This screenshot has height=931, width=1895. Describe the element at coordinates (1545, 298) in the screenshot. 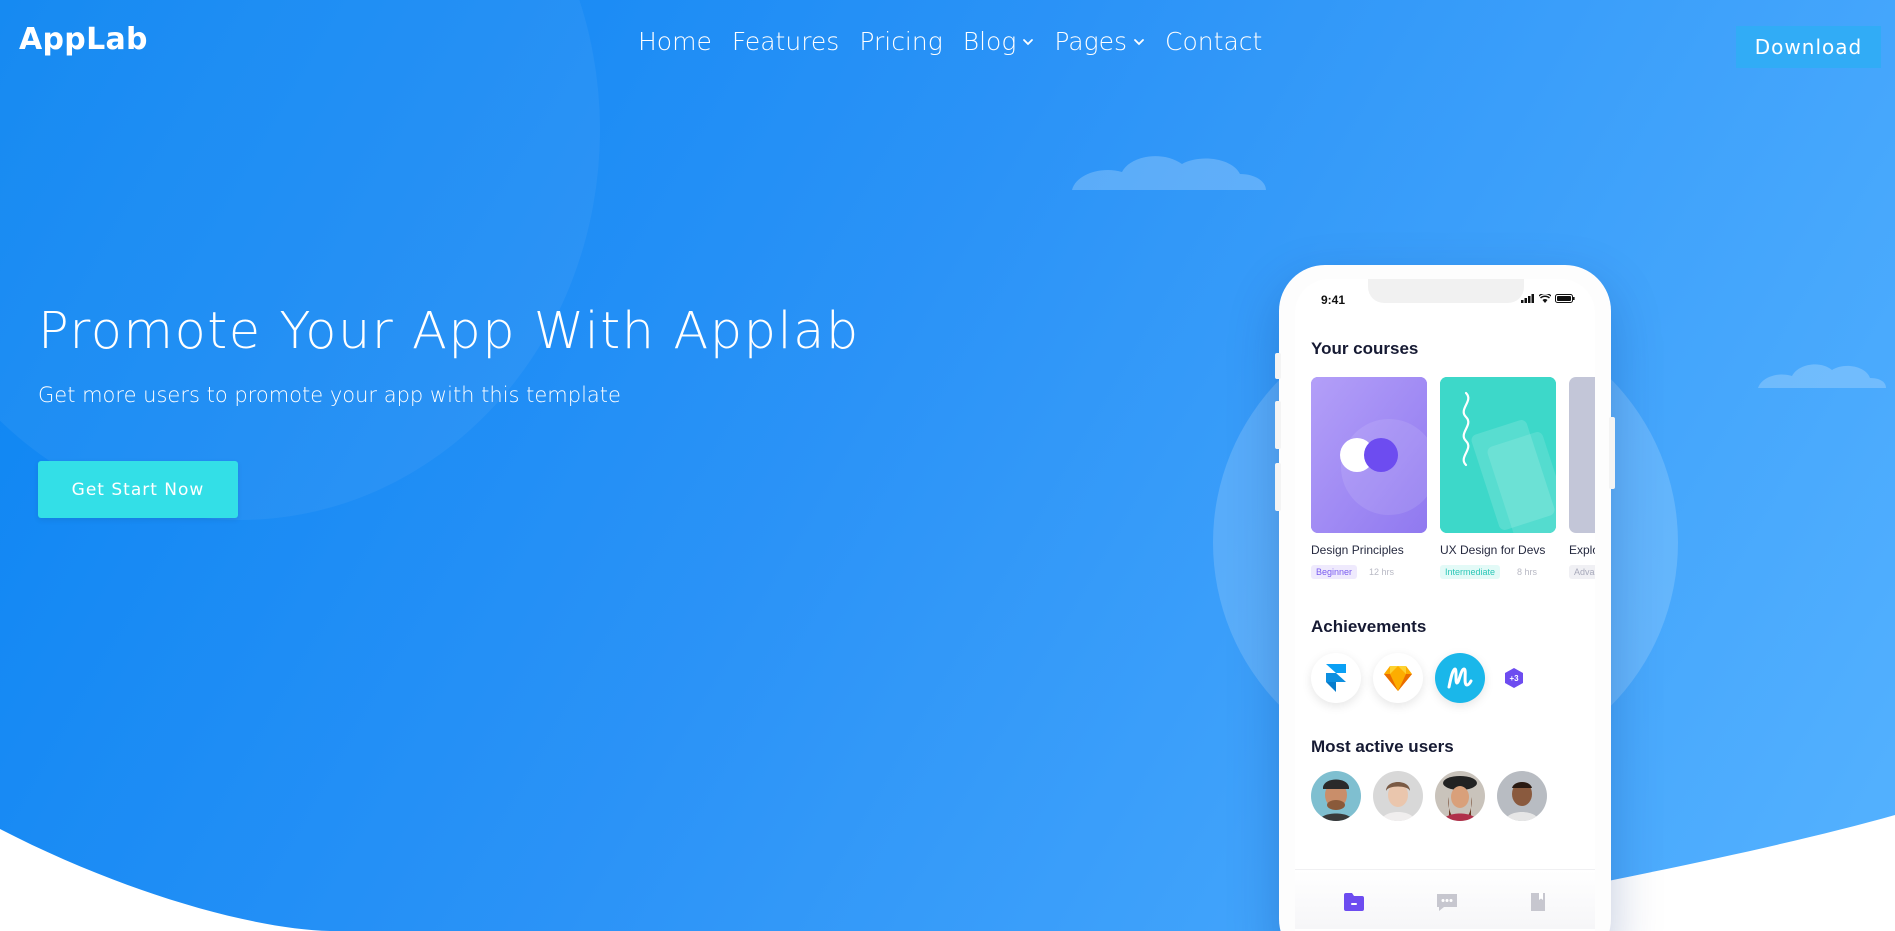

I see `wifi-icon` at that location.